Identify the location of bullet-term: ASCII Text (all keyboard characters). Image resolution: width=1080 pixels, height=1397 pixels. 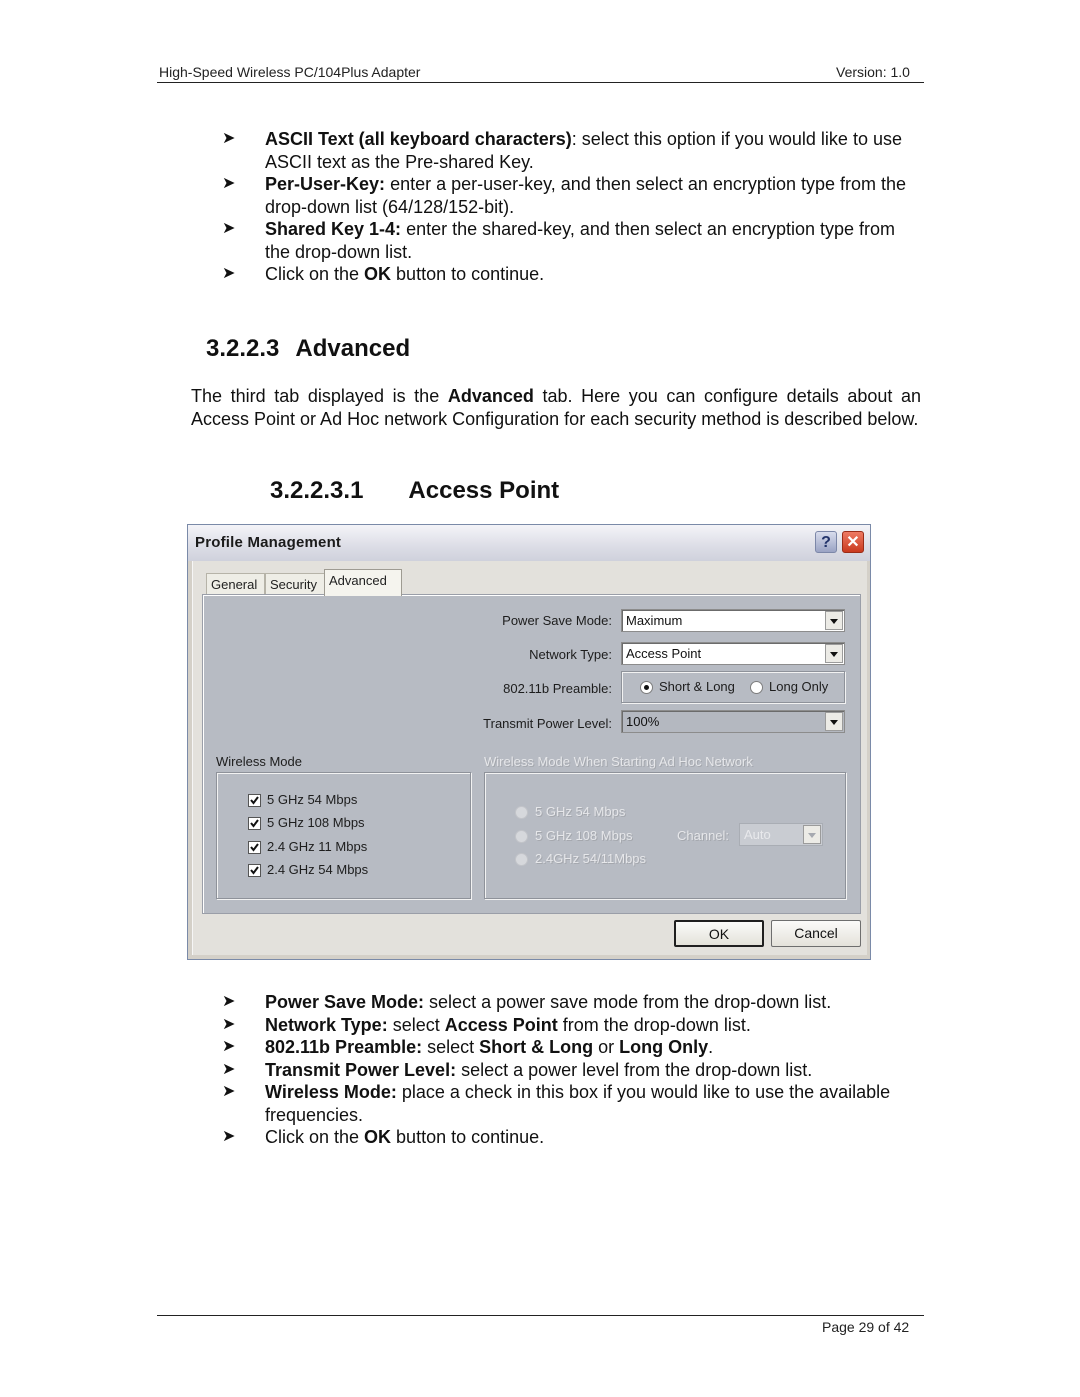
(418, 139).